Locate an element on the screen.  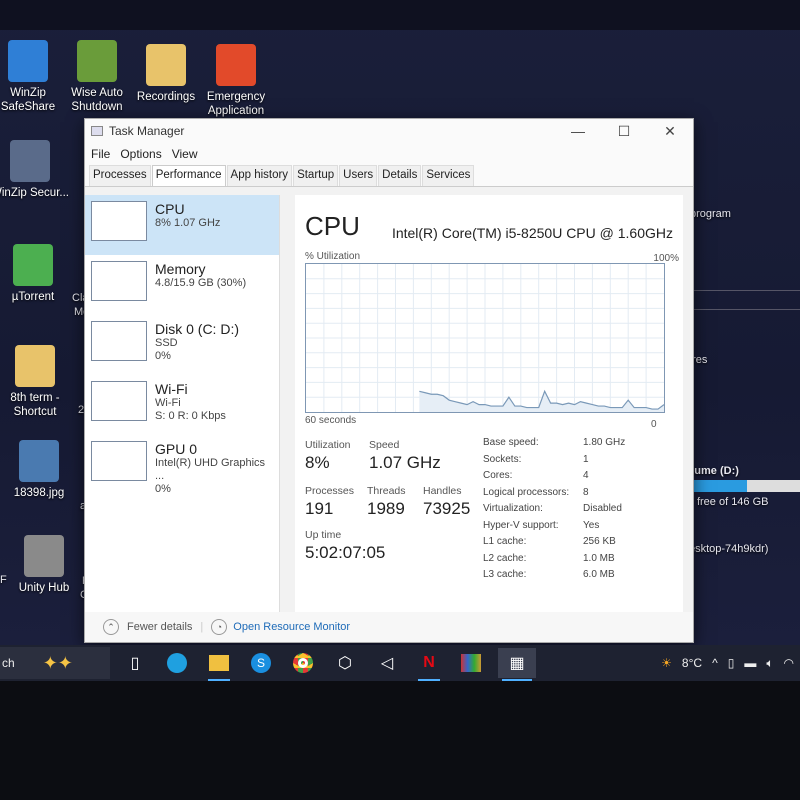
winrar-icon is located at coordinates (471, 663).